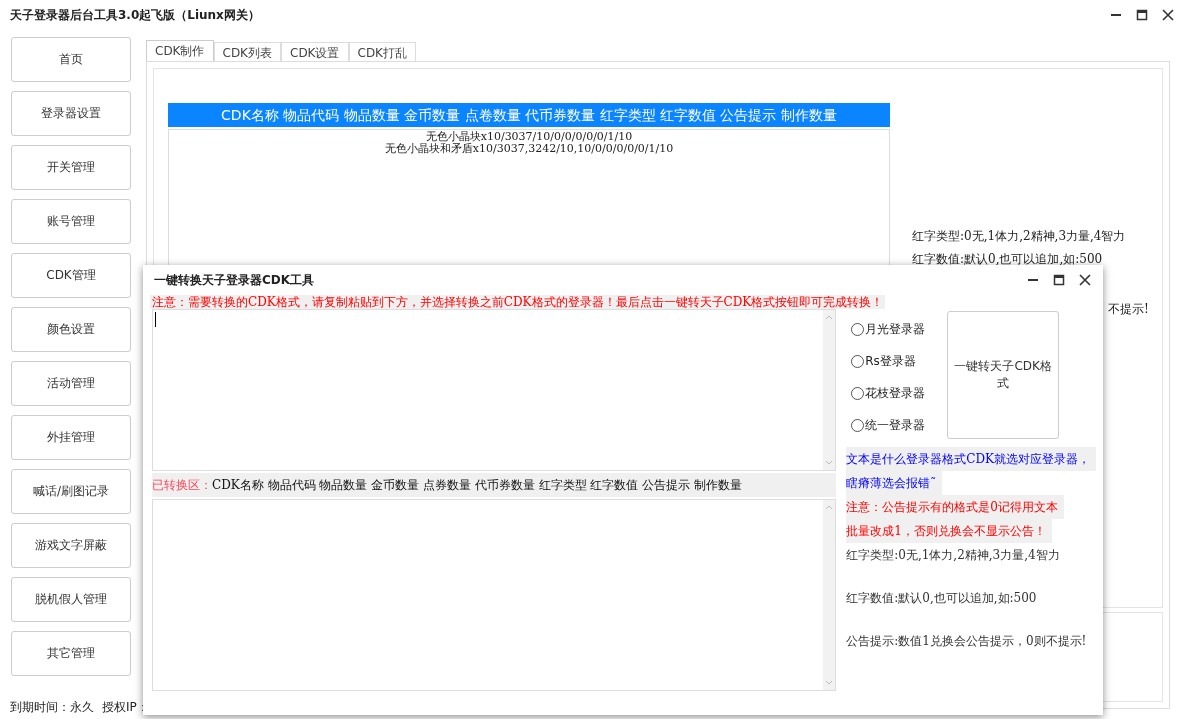 This screenshot has height=719, width=1184. What do you see at coordinates (888, 329) in the screenshot?
I see `radio-option: 月光登录器` at bounding box center [888, 329].